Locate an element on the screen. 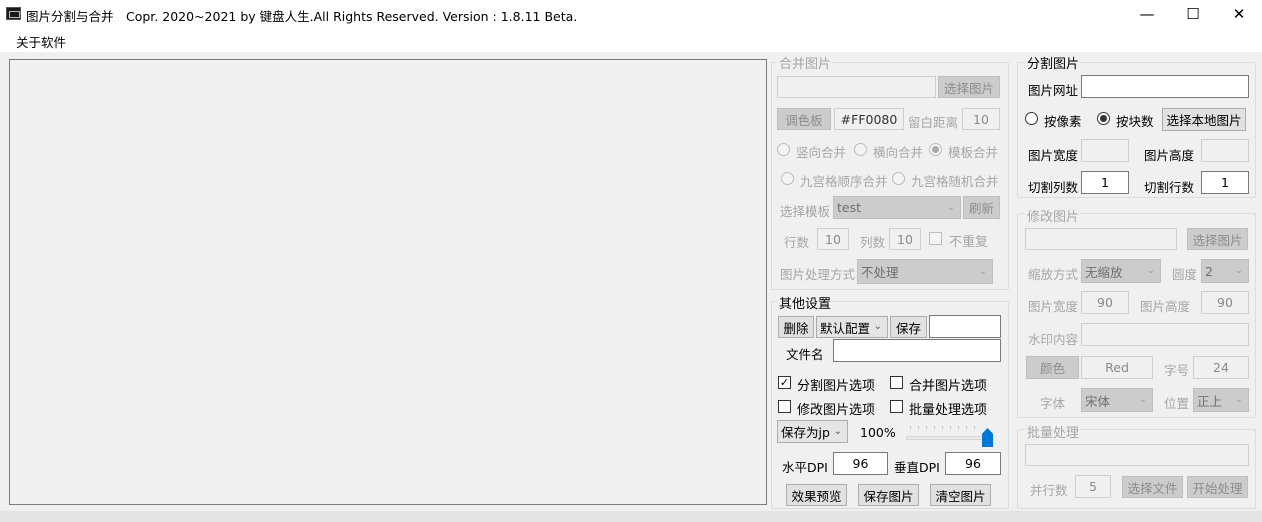  threads-label: 并行数 is located at coordinates (1049, 490).